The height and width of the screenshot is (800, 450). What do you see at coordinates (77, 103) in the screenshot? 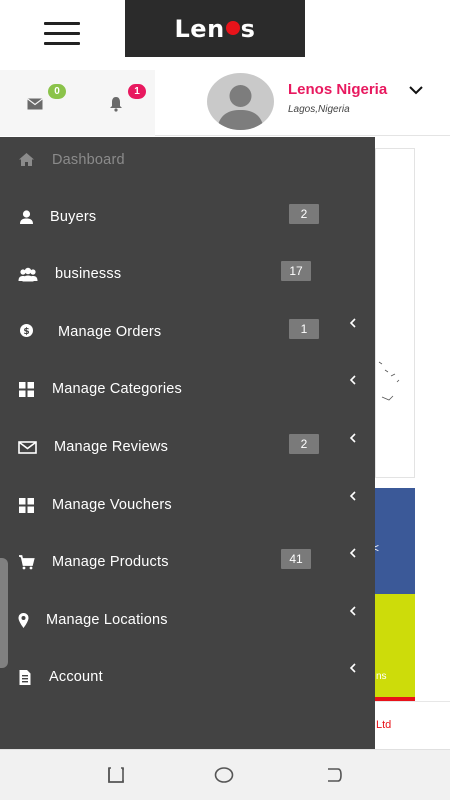
I see `notification-area` at bounding box center [77, 103].